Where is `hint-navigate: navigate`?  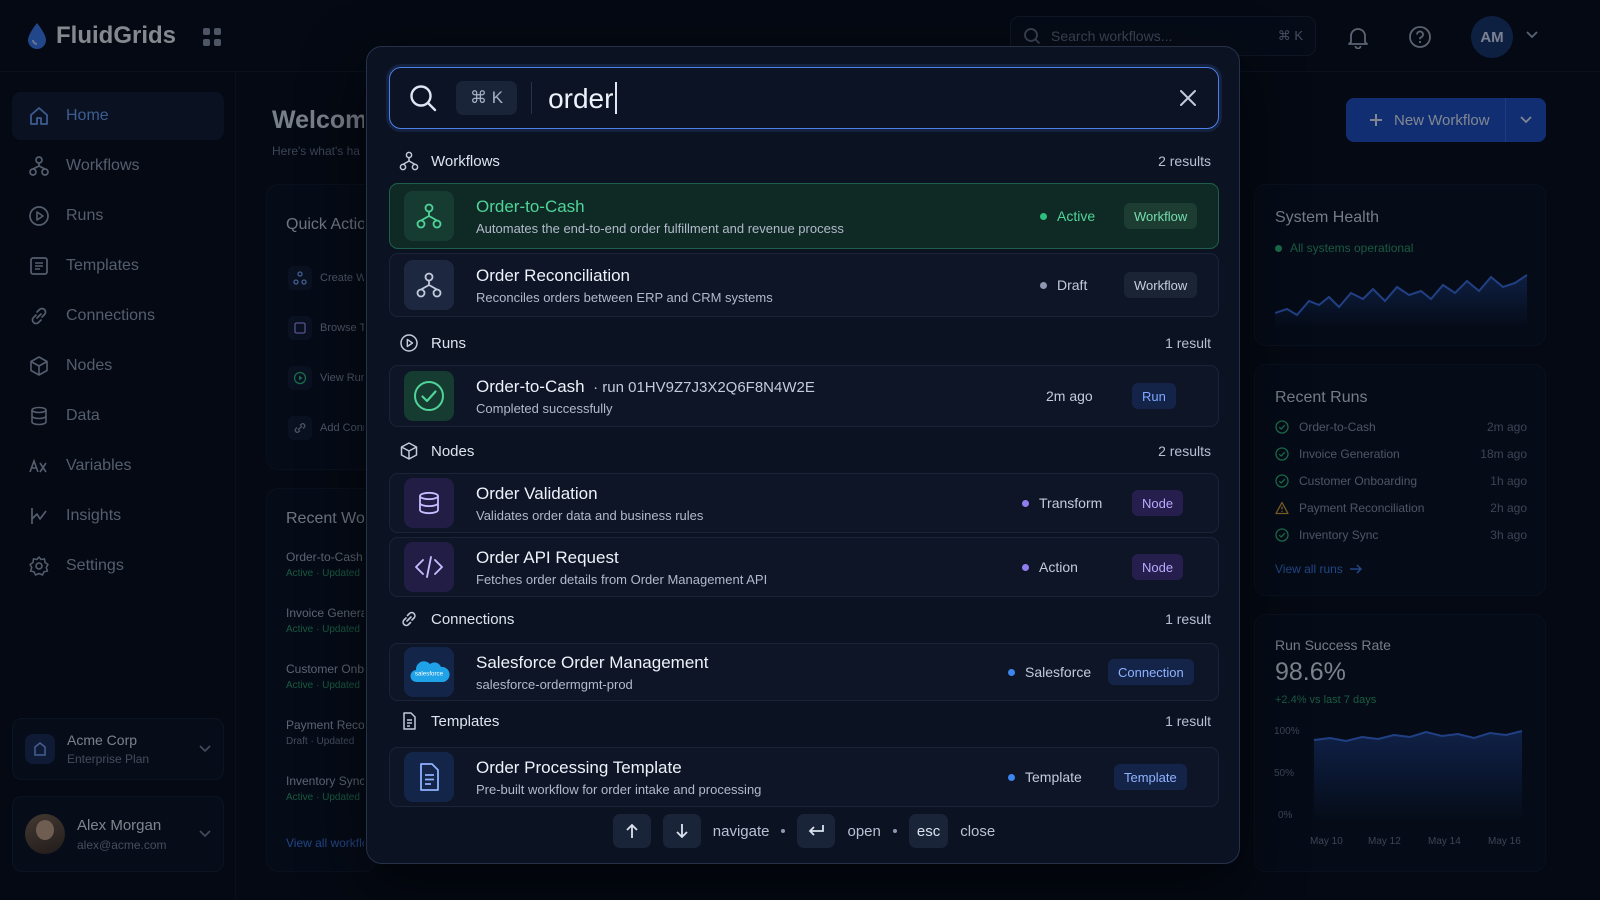 hint-navigate: navigate is located at coordinates (741, 831).